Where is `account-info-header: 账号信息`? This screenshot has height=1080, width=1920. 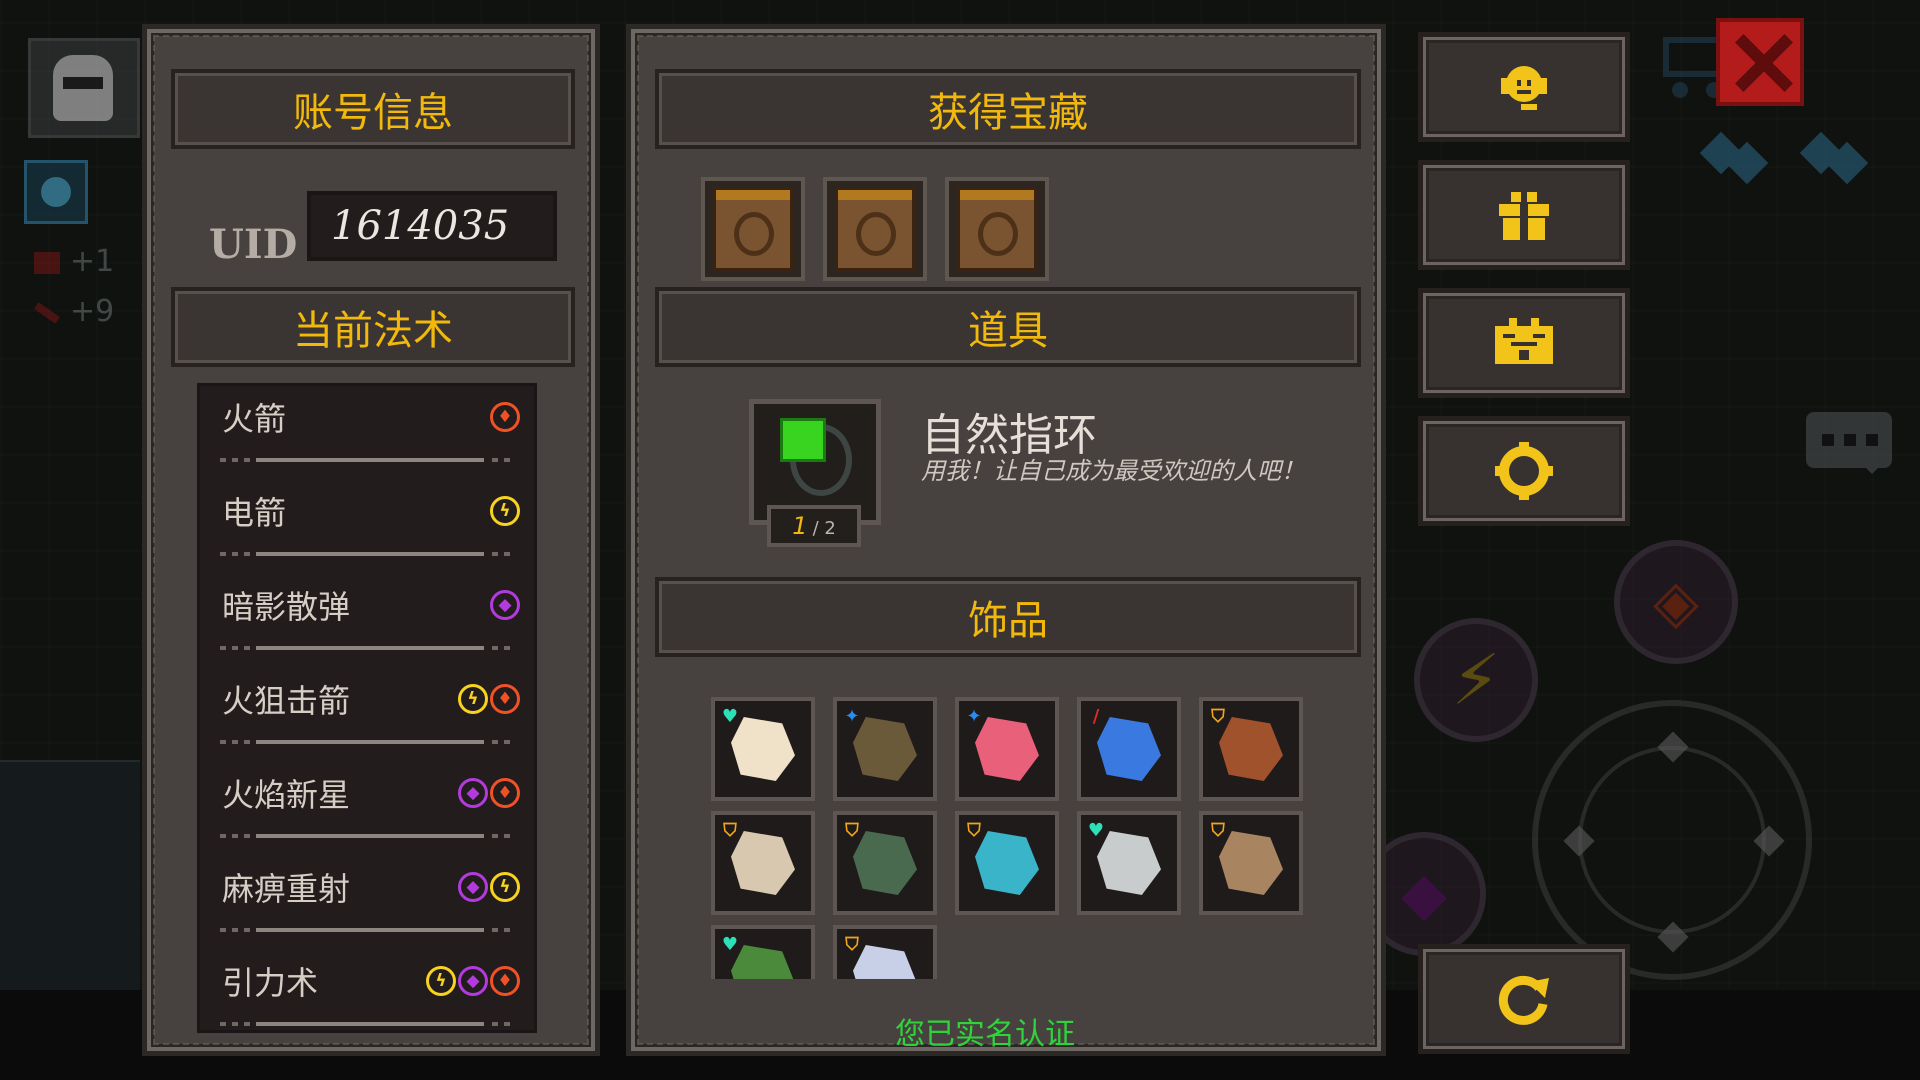
account-info-header: 账号信息 is located at coordinates (373, 109).